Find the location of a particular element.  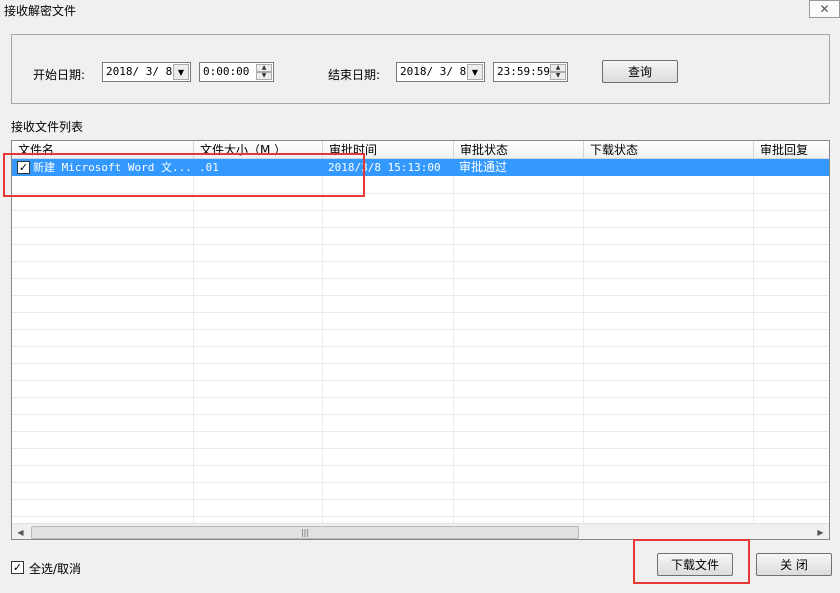

close-window-button: ✕ is located at coordinates (824, 9).